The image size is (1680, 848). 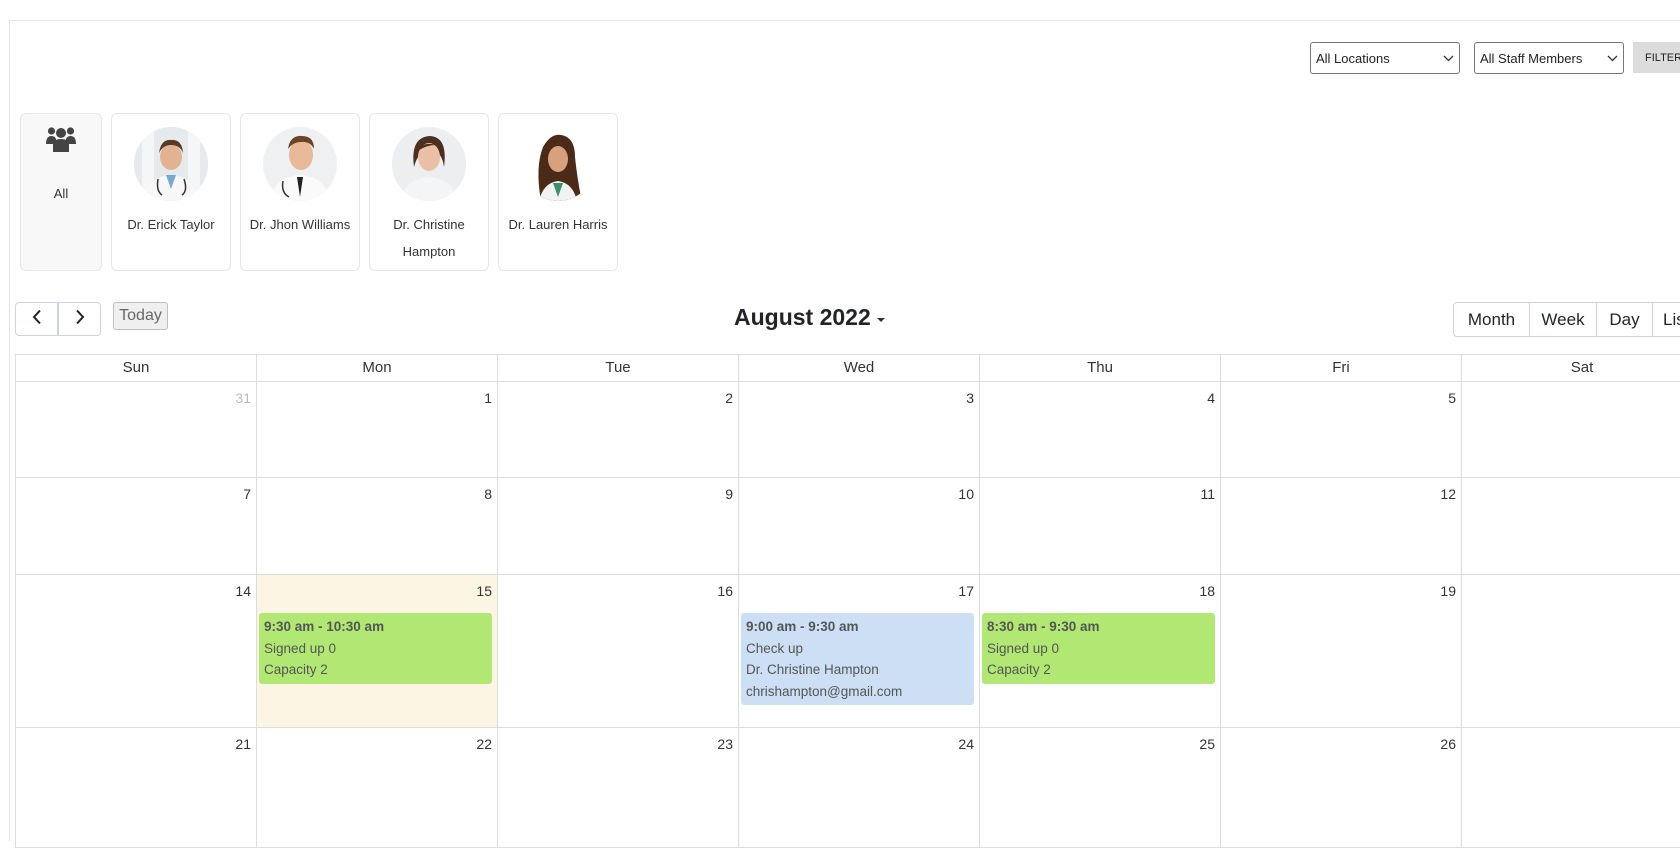 What do you see at coordinates (488, 398) in the screenshot?
I see `day-number: 1` at bounding box center [488, 398].